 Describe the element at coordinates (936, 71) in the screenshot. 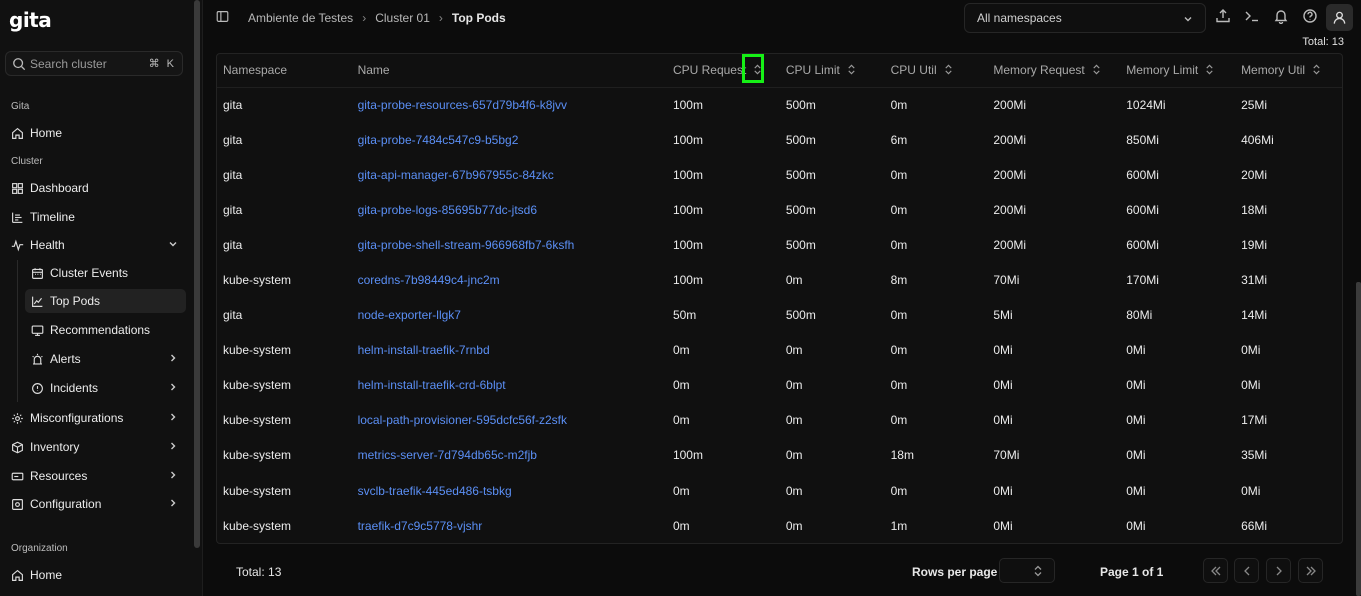

I see `column-header-cpu-util: CPU Util` at that location.